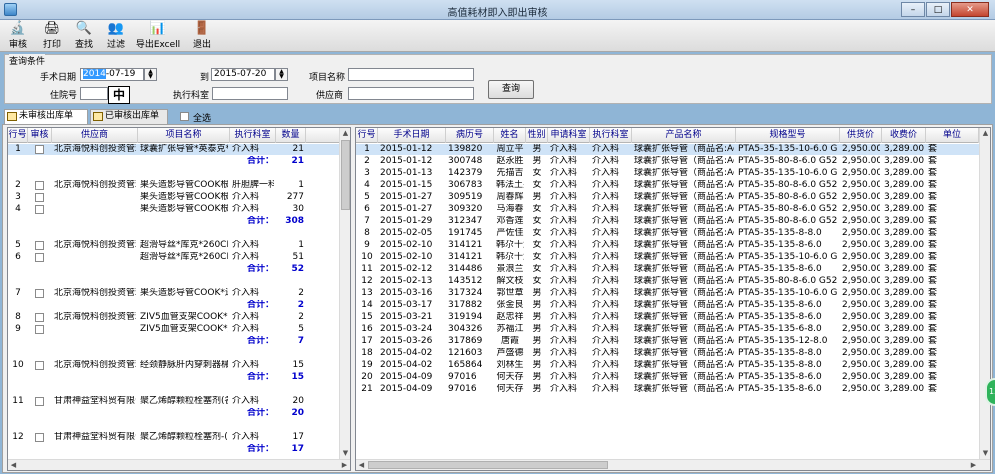 The height and width of the screenshot is (474, 995). Describe the element at coordinates (18, 35) in the screenshot. I see `toolbar-button-audit: 🔬 审核` at that location.